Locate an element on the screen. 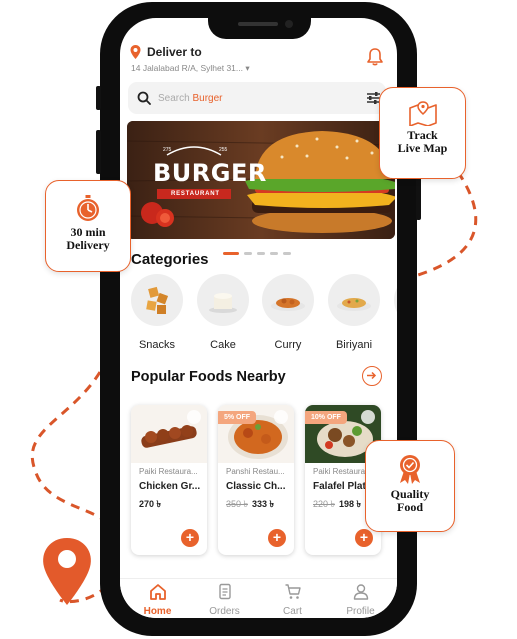 The height and width of the screenshot is (639, 517). location-marker-icon is located at coordinates (135, 52).